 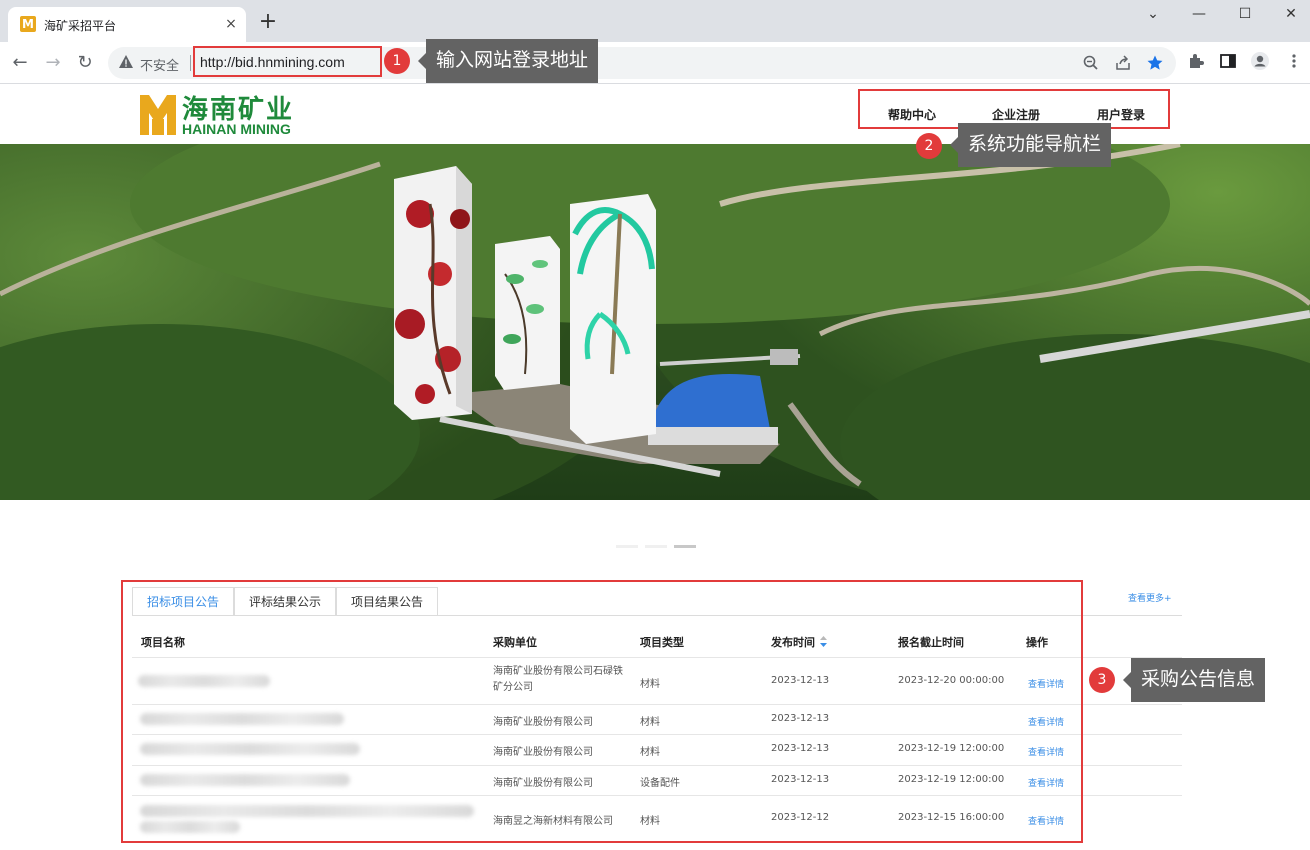 What do you see at coordinates (1153, 14) in the screenshot?
I see `tab-search-icon: ⌄` at bounding box center [1153, 14].